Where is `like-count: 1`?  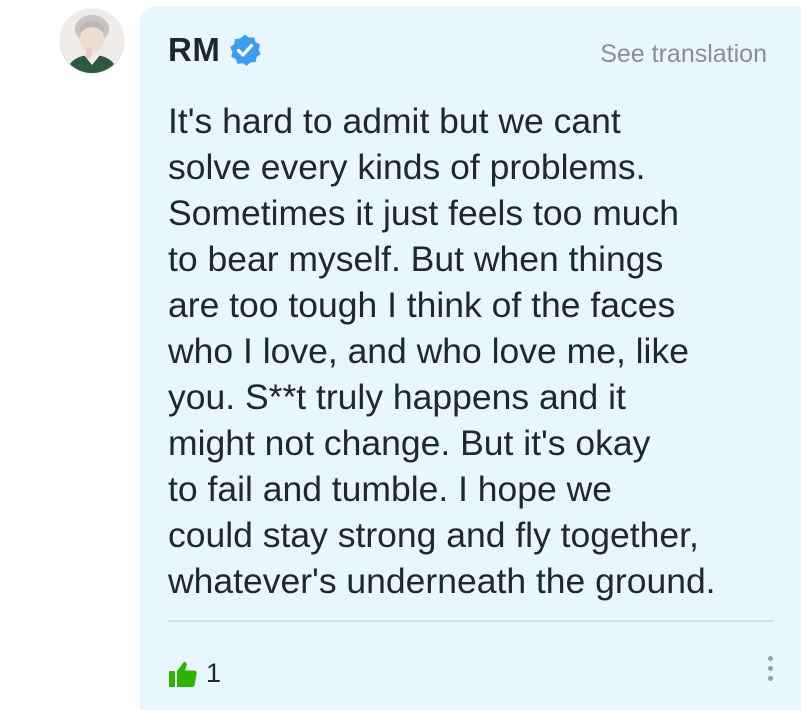 like-count: 1 is located at coordinates (214, 673).